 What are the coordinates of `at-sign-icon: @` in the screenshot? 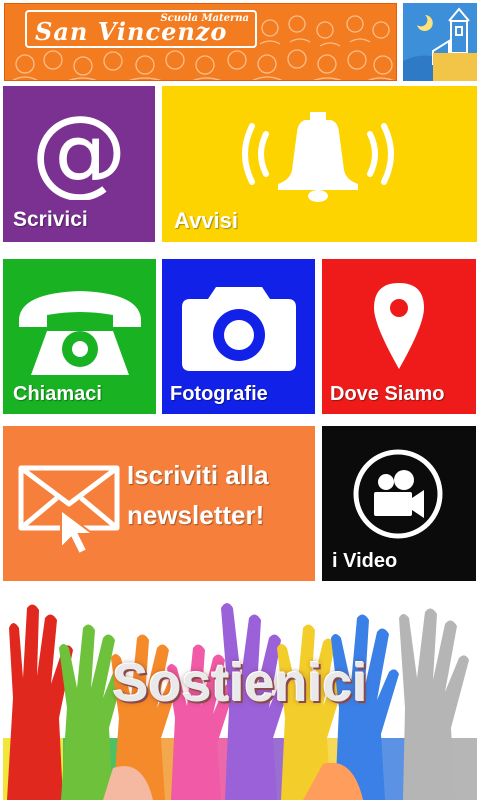 It's located at (79, 154).